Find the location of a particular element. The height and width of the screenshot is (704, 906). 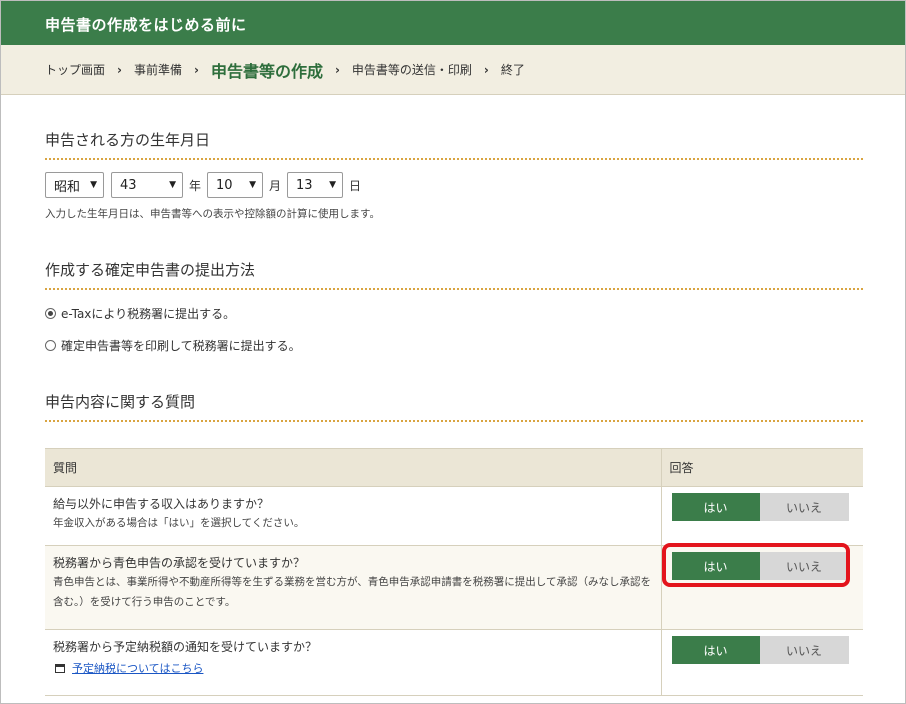

era-value: 昭和 is located at coordinates (67, 187).